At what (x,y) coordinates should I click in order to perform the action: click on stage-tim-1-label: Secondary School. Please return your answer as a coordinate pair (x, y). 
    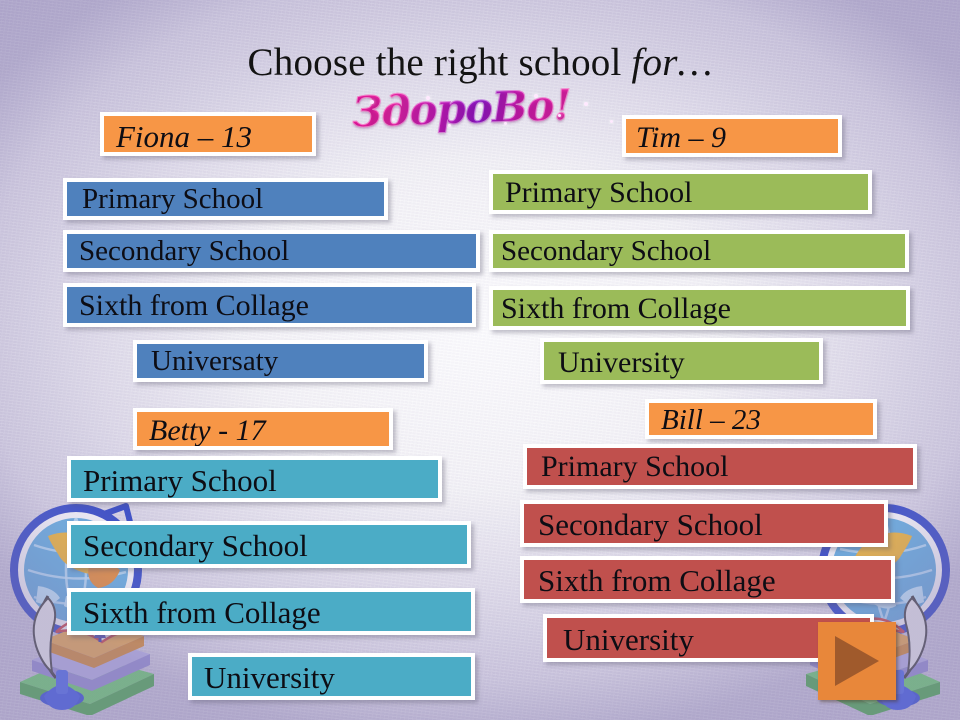
    Looking at the image, I should click on (699, 251).